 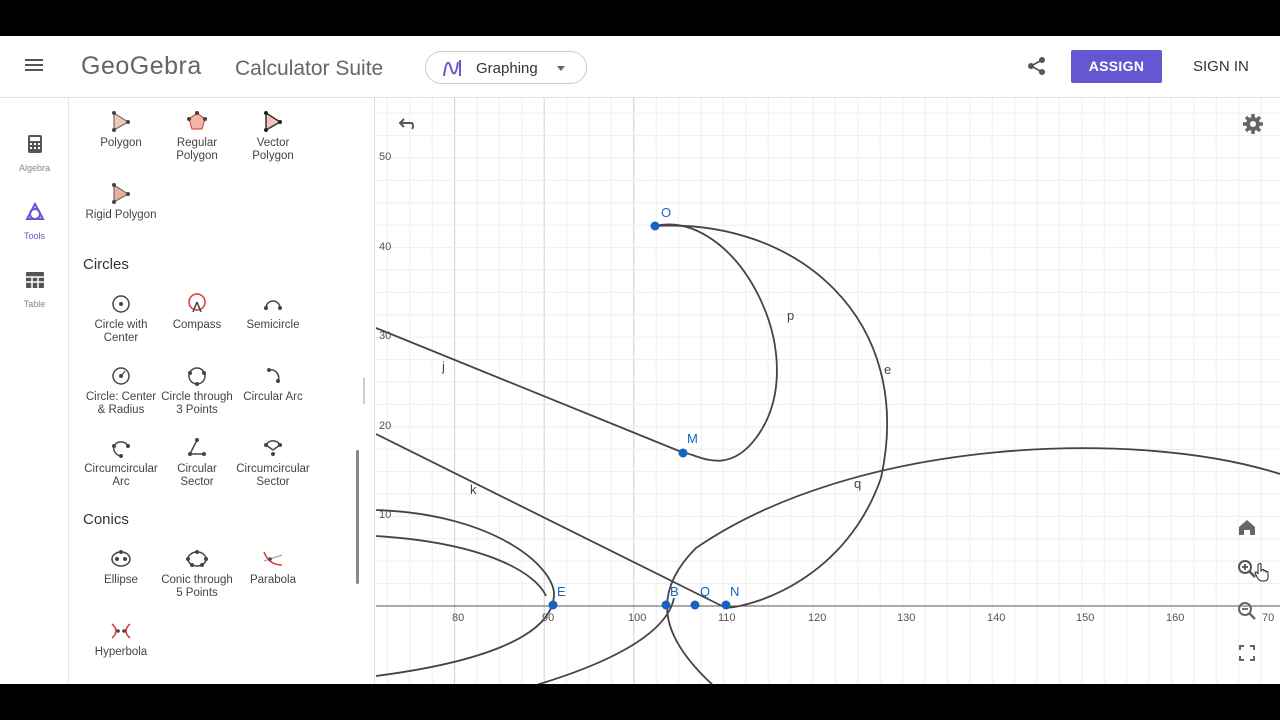 What do you see at coordinates (121, 558) in the screenshot?
I see `ellipse-icon` at bounding box center [121, 558].